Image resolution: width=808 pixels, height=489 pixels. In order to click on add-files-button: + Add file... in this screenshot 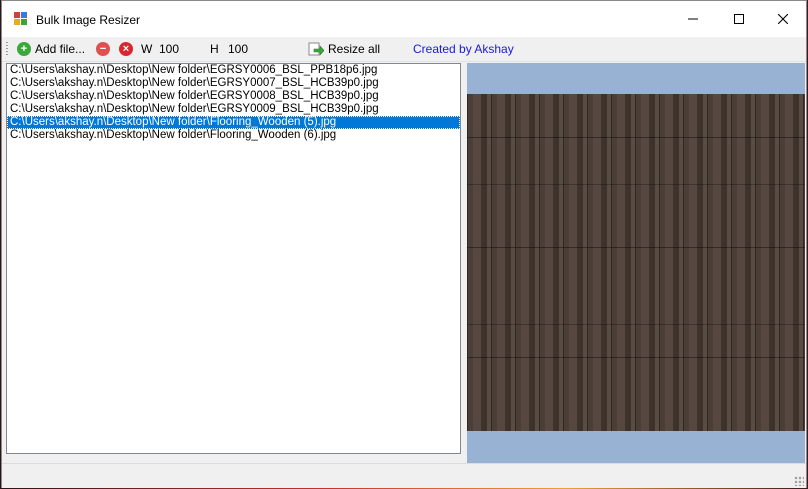, I will do `click(51, 49)`.